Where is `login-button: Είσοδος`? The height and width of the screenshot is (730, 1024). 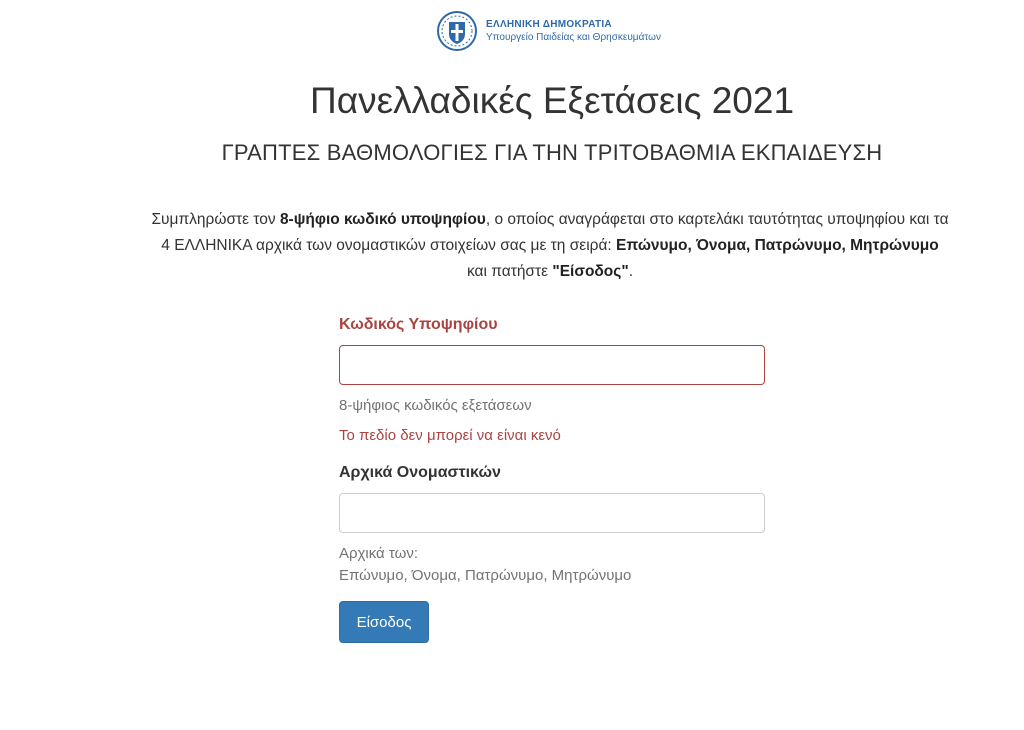
login-button: Είσοδος is located at coordinates (384, 622).